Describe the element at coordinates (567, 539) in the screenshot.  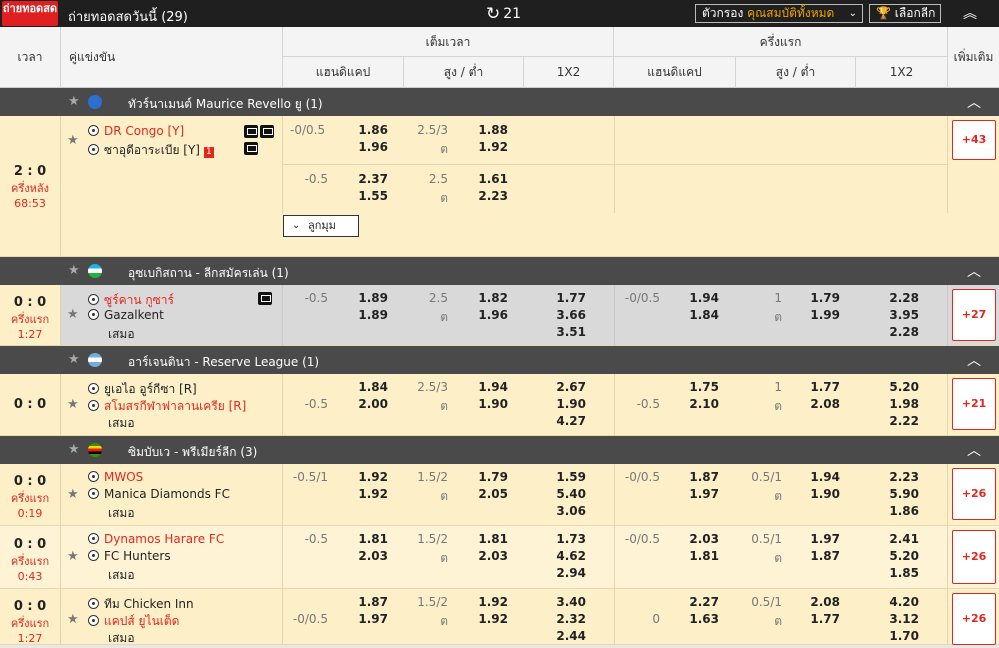
I see `odds-value: 1.73` at that location.